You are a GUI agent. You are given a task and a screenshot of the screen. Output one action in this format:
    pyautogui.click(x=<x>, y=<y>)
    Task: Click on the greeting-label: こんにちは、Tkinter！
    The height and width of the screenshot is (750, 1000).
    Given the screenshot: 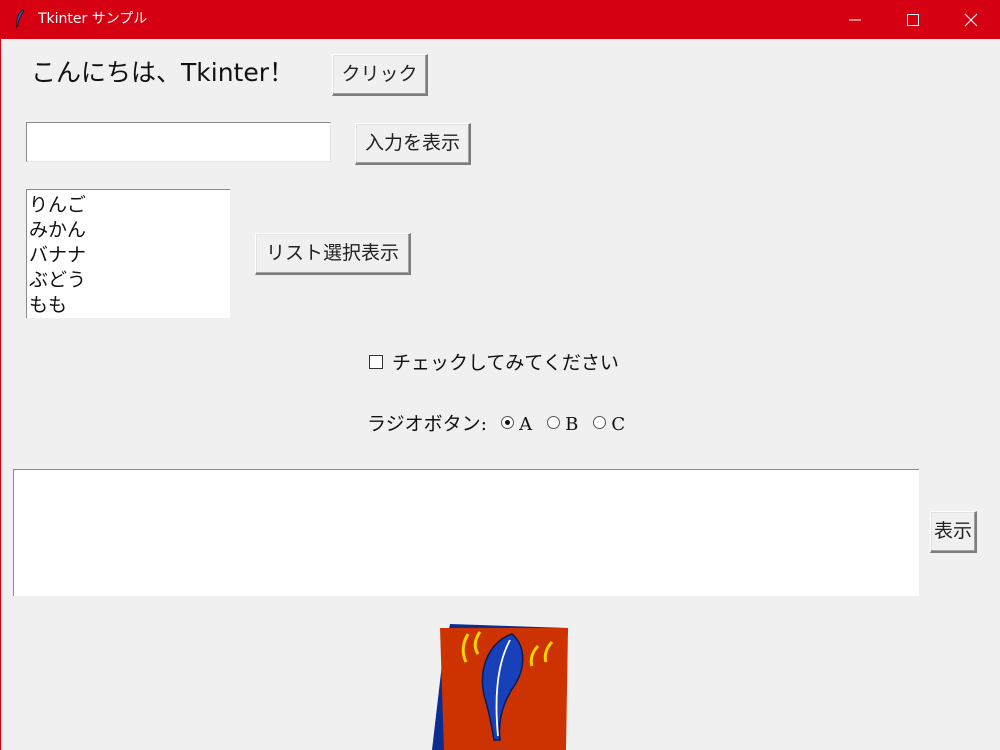 What is the action you would take?
    pyautogui.click(x=163, y=72)
    